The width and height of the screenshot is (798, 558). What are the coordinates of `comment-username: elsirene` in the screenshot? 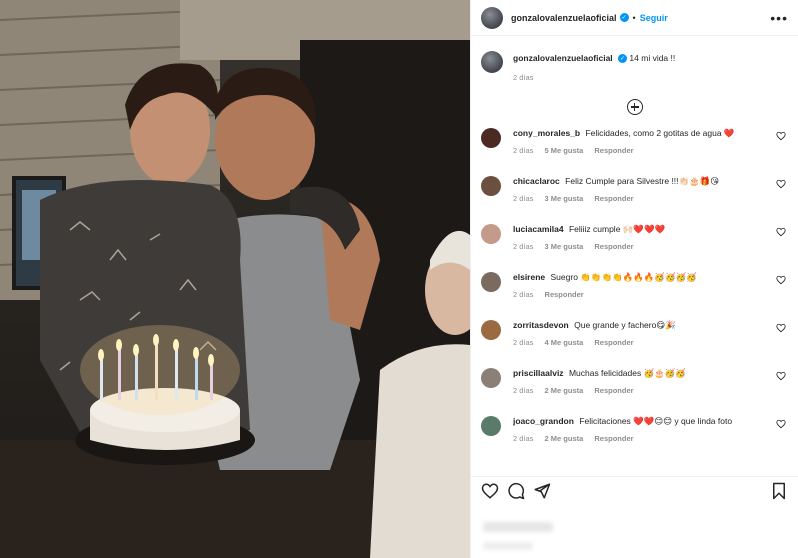 It's located at (529, 277).